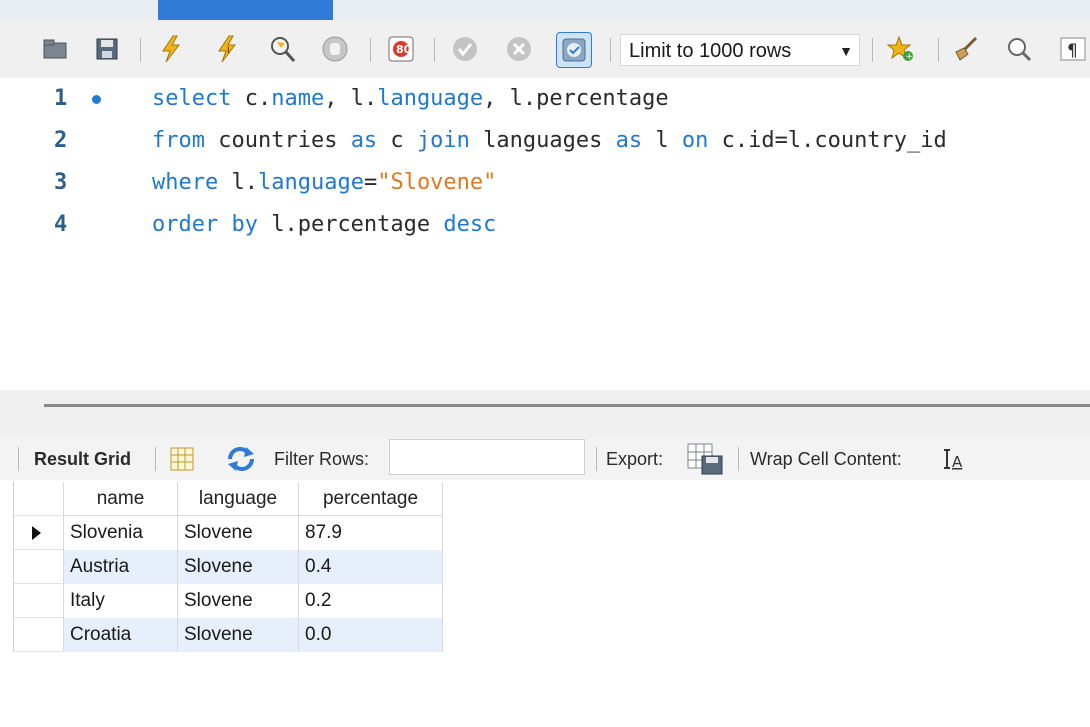  I want to click on svg-text: 80, so click(404, 49).